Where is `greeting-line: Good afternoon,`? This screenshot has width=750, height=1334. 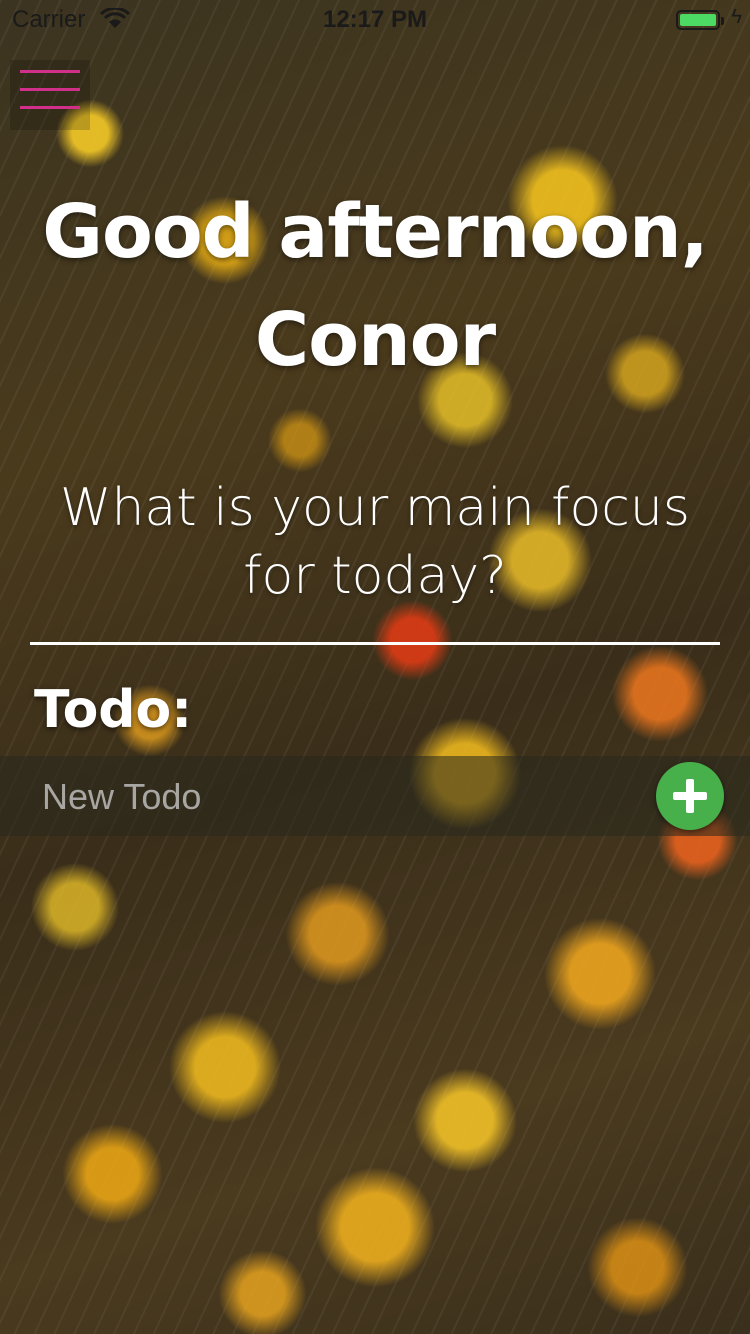
greeting-line: Good afternoon, is located at coordinates (375, 232).